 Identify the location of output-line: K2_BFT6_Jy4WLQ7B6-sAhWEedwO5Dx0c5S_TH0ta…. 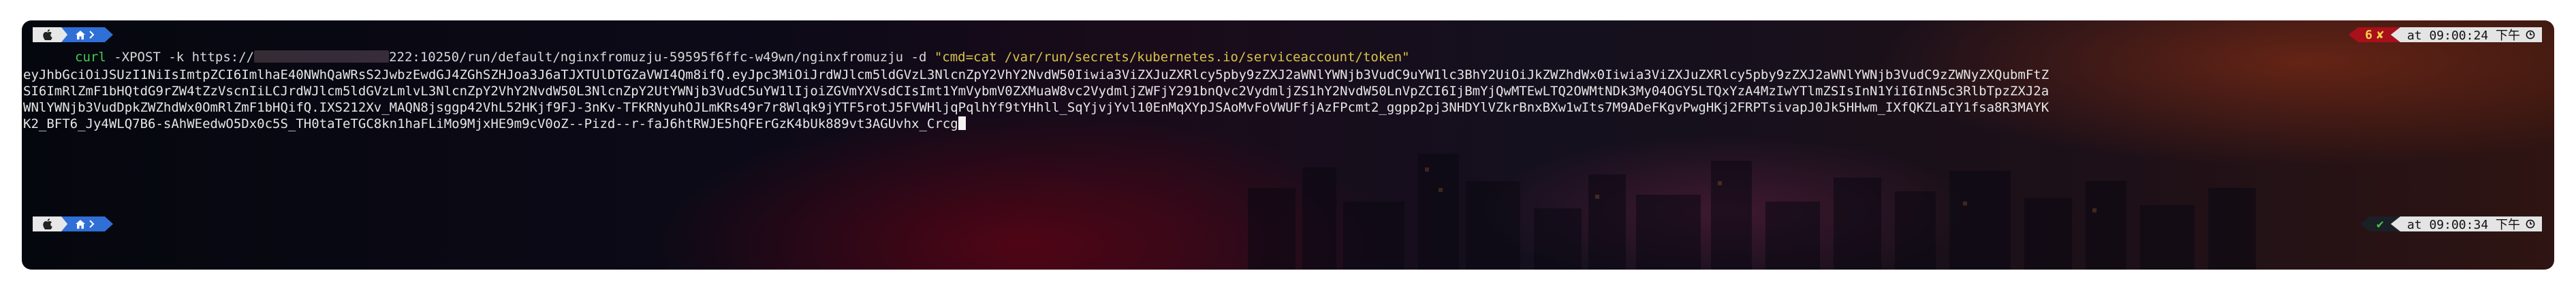
(1288, 124).